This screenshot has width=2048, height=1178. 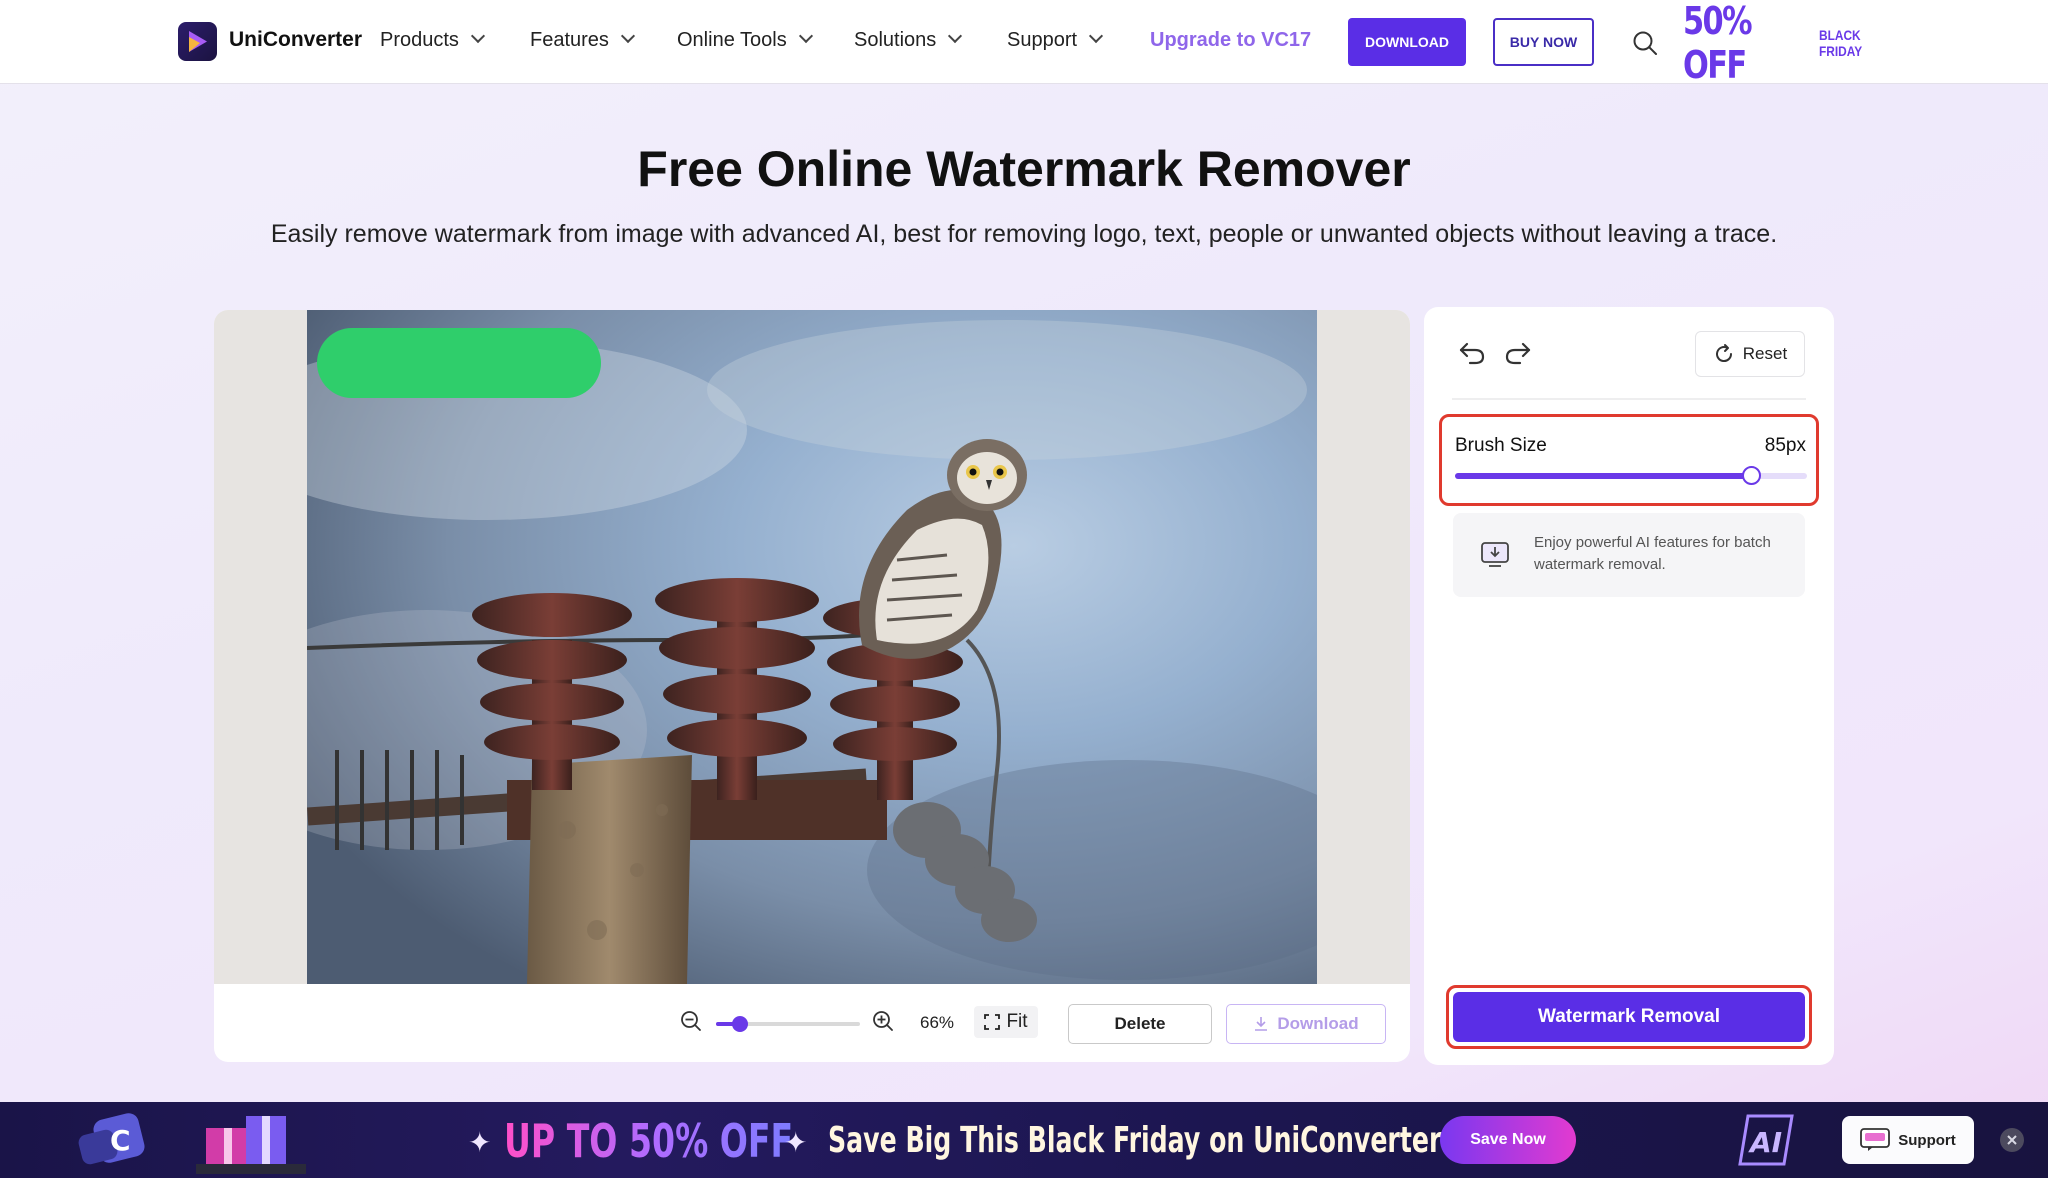 What do you see at coordinates (1024, 169) in the screenshot?
I see `page-title: Free Online Watermark Remover` at bounding box center [1024, 169].